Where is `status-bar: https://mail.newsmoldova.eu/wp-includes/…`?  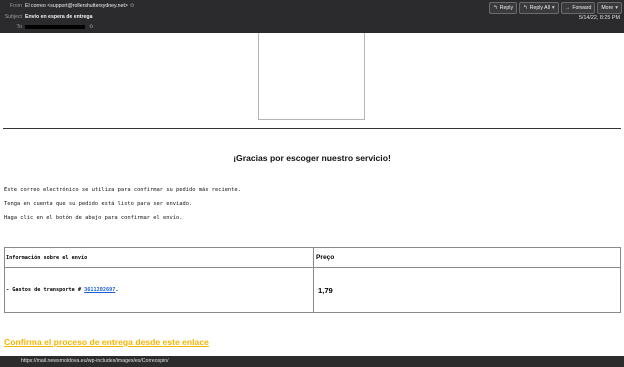 status-bar: https://mail.newsmoldova.eu/wp-includes/… is located at coordinates (312, 361).